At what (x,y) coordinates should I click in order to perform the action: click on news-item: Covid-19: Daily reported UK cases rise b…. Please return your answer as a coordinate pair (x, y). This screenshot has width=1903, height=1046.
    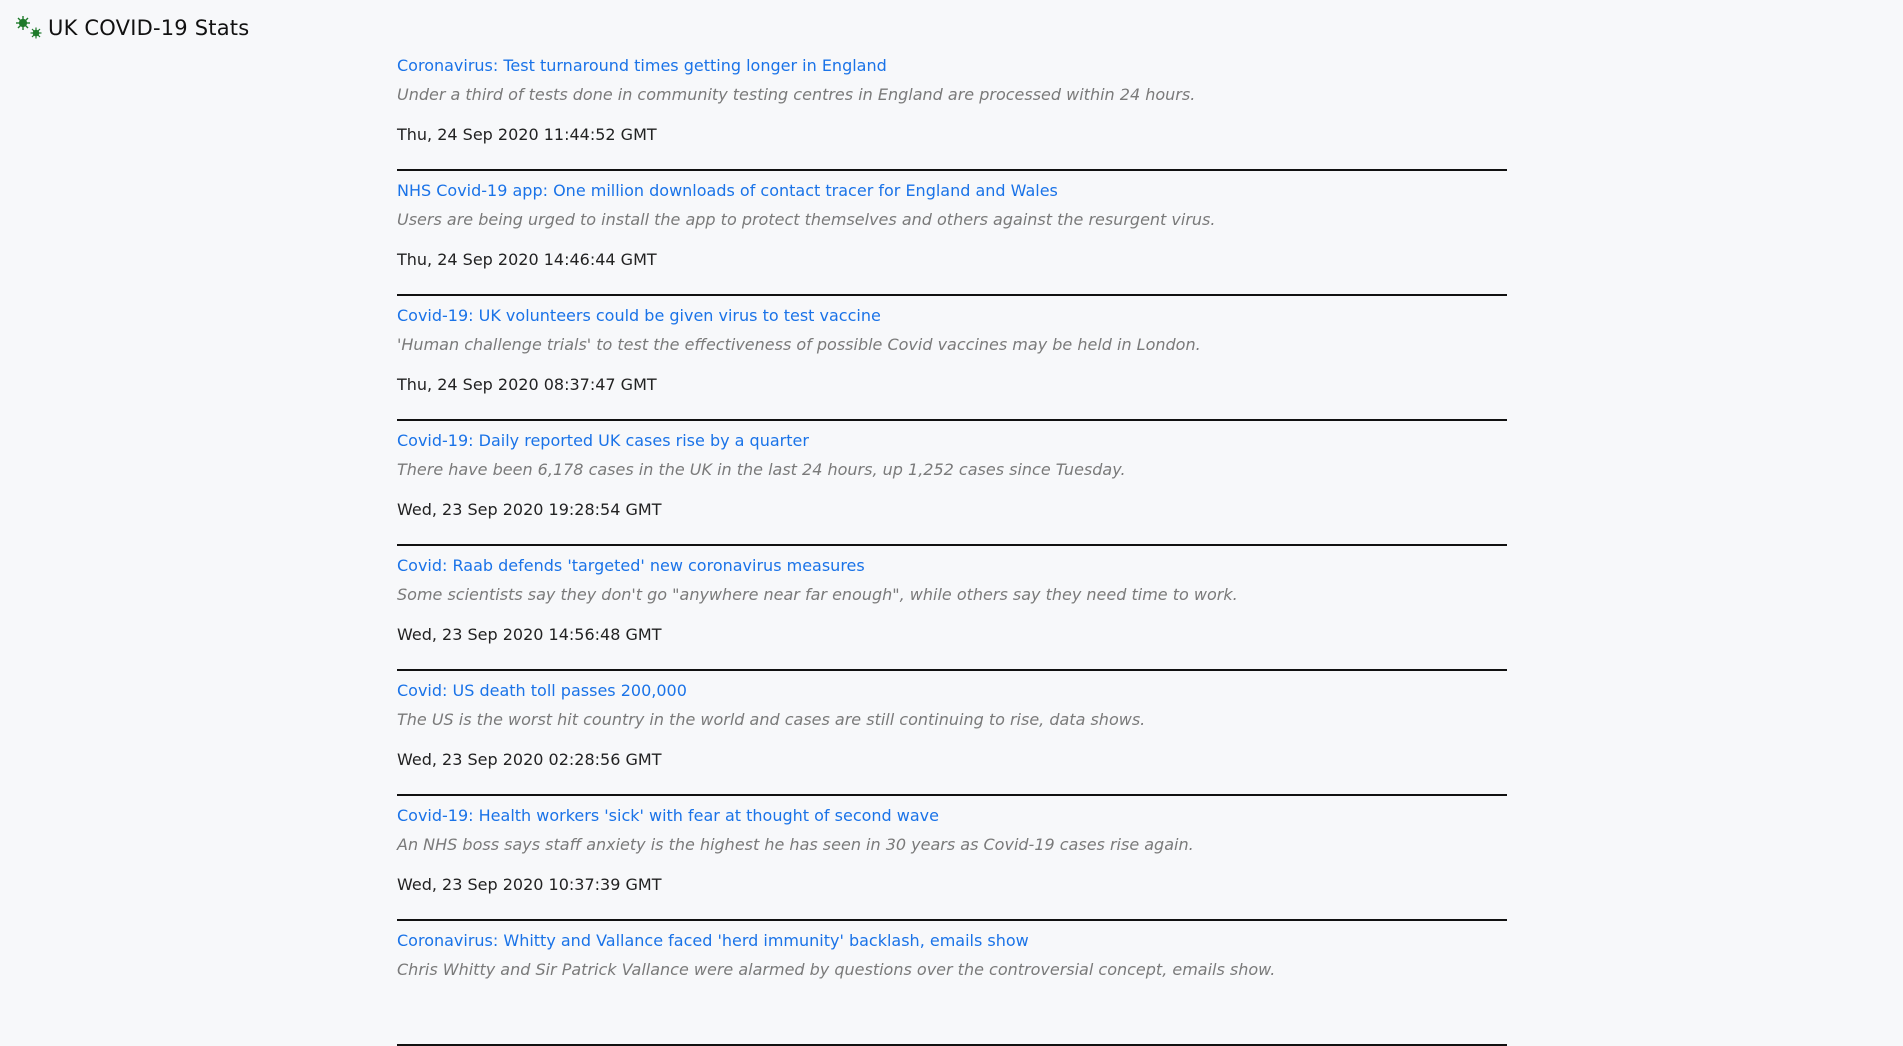
    Looking at the image, I should click on (952, 483).